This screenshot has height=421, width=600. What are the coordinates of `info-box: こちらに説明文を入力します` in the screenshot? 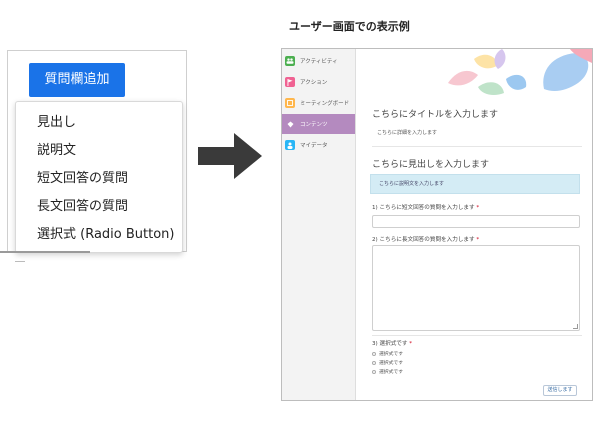 It's located at (475, 184).